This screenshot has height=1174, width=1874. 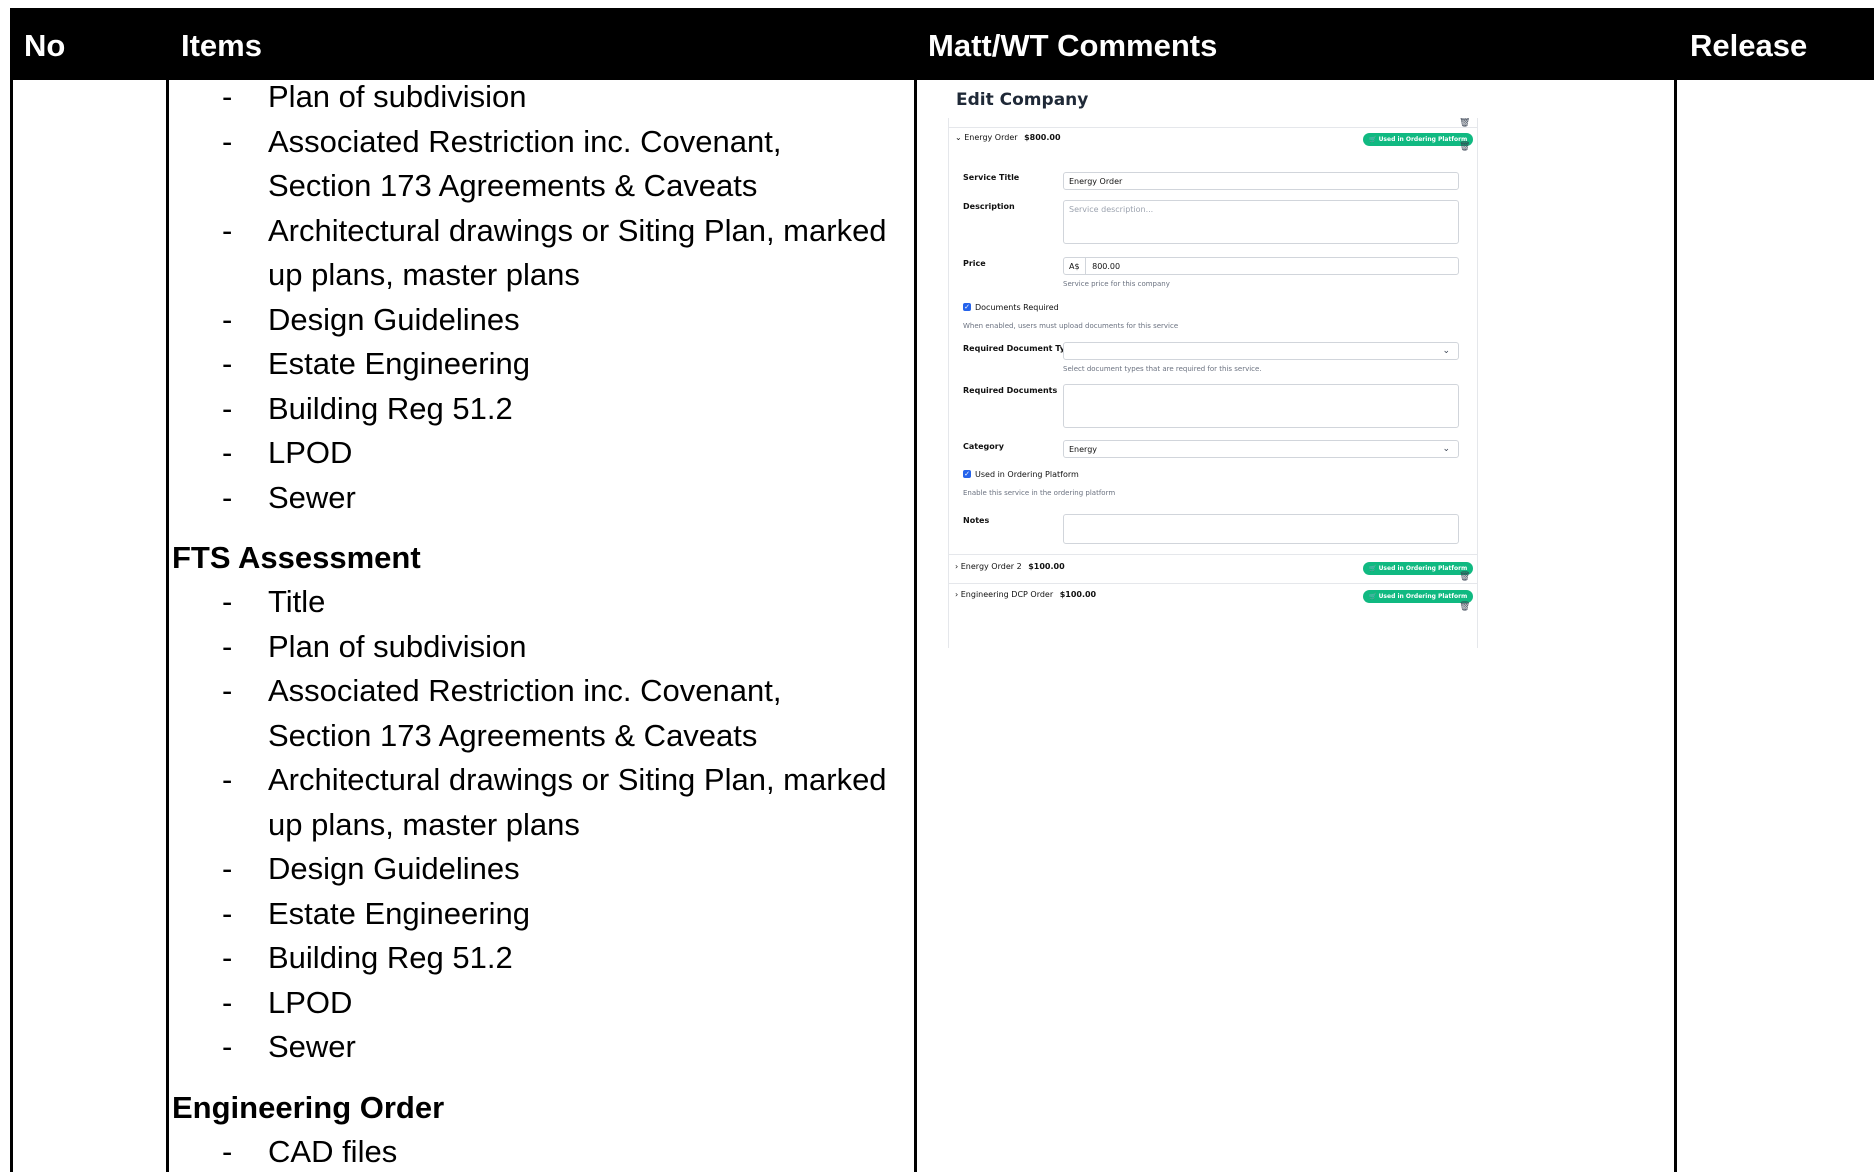 I want to click on list-item: Title, so click(x=532, y=602).